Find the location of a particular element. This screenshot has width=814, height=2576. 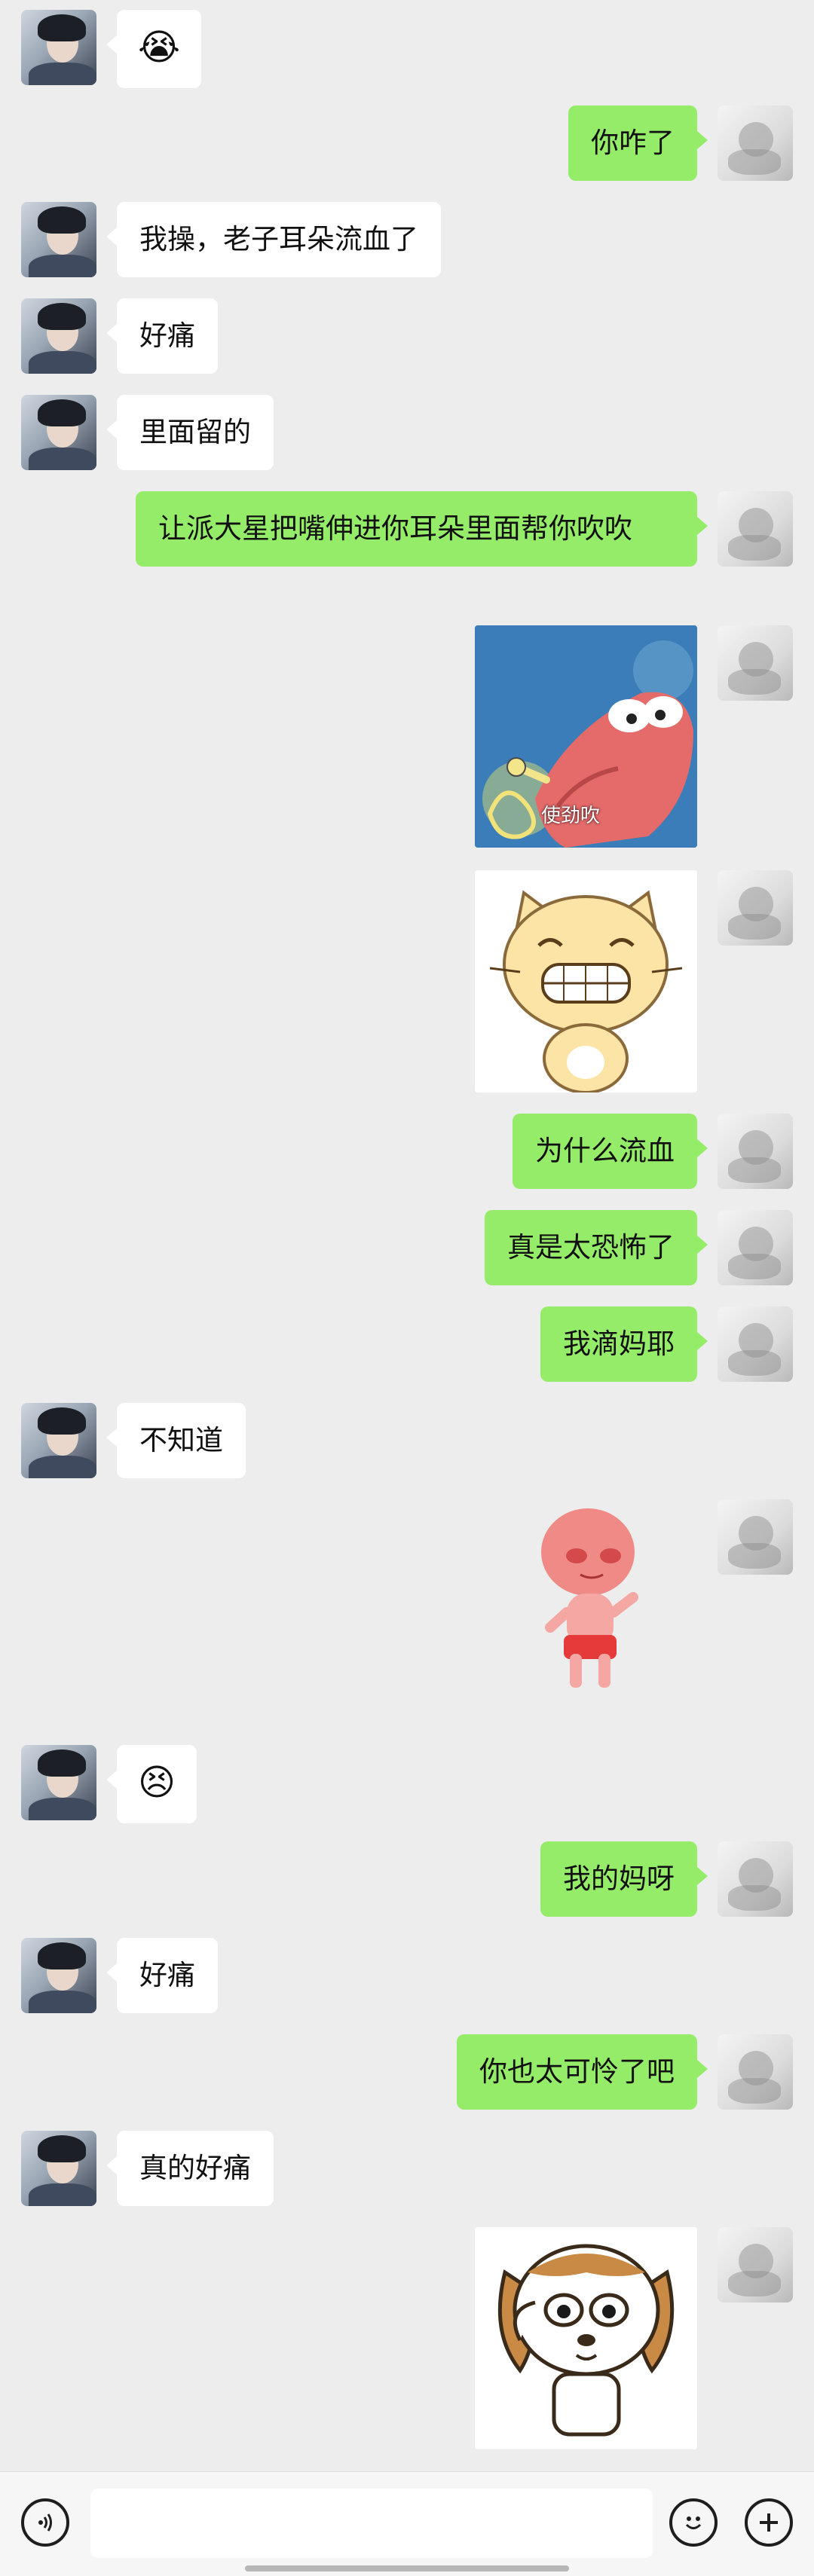

message-bubble-sent: 你也太可怜了吧 is located at coordinates (582, 2072).